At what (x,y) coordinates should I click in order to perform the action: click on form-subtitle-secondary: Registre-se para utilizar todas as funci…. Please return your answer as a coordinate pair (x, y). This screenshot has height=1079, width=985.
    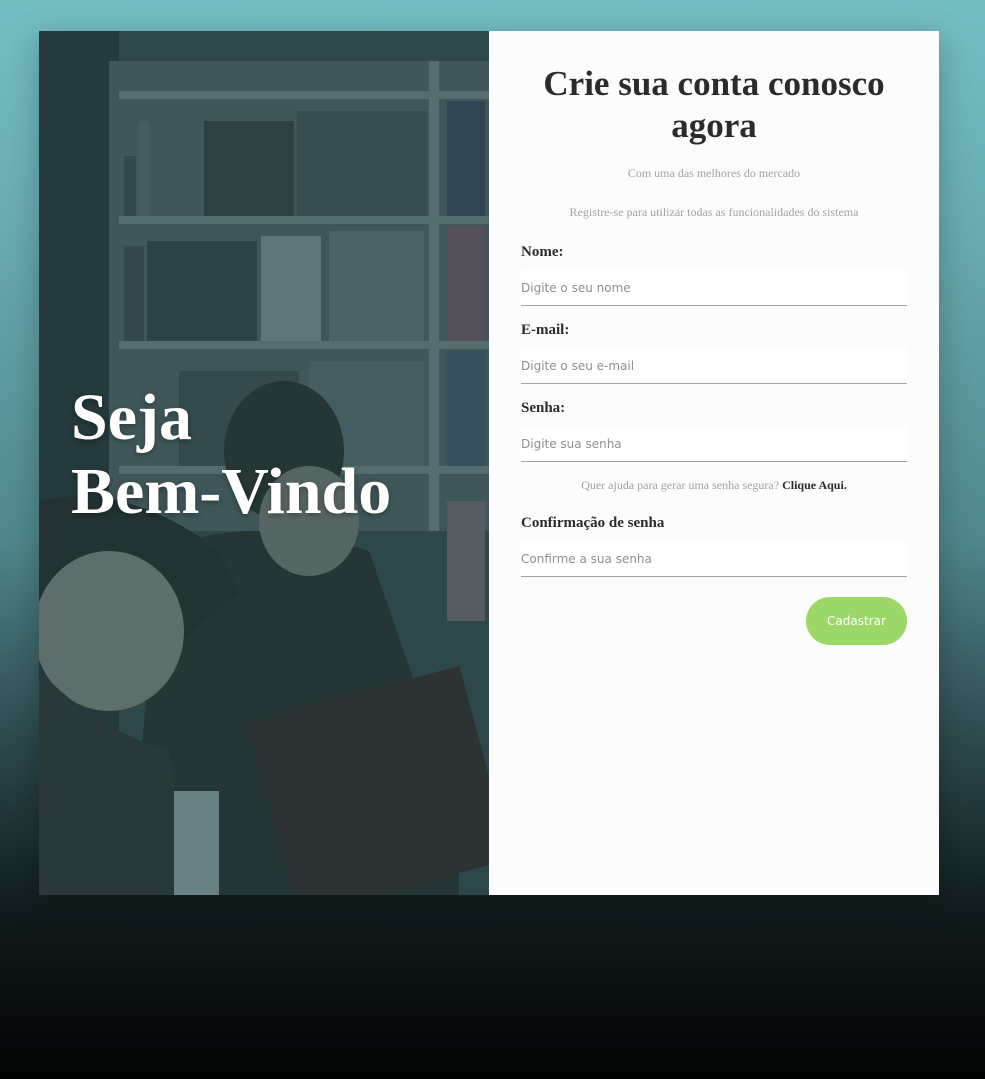
    Looking at the image, I should click on (714, 212).